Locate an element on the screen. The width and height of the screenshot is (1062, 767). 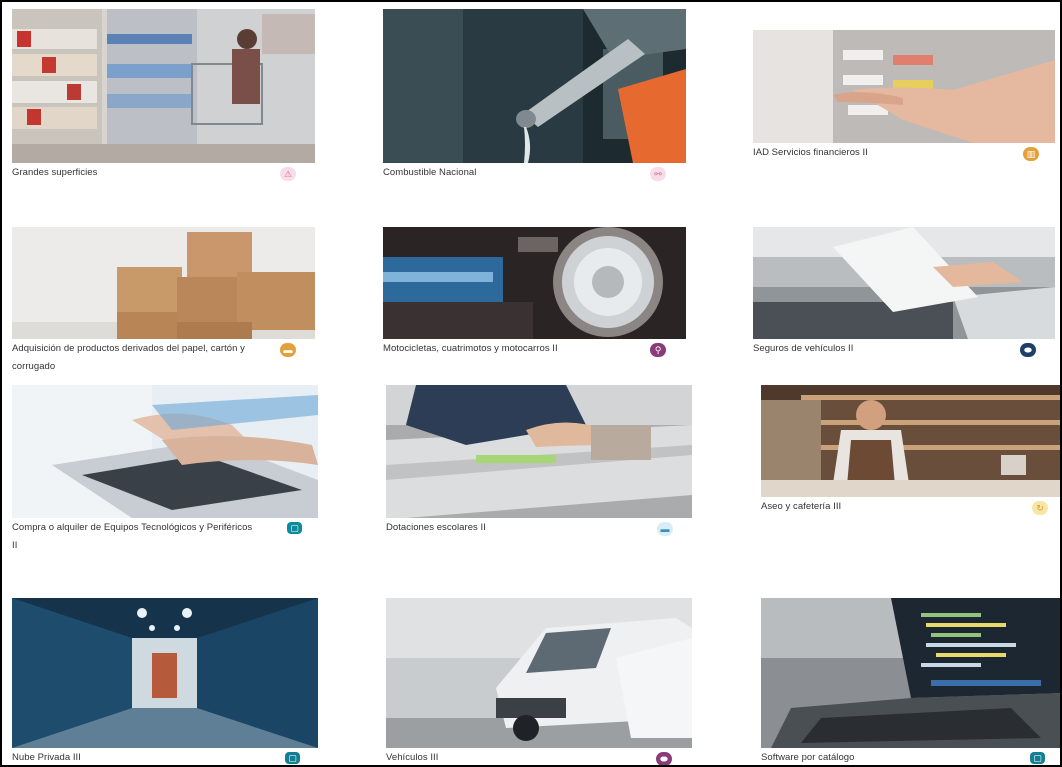
card-image-barista is located at coordinates (910, 441).